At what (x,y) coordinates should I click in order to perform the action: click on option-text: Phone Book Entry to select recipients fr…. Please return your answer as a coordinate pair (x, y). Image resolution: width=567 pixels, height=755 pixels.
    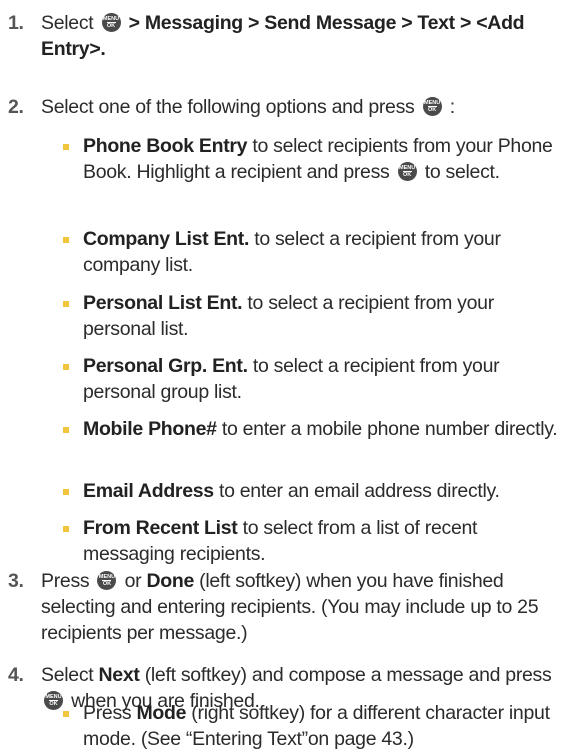
    Looking at the image, I should click on (318, 159).